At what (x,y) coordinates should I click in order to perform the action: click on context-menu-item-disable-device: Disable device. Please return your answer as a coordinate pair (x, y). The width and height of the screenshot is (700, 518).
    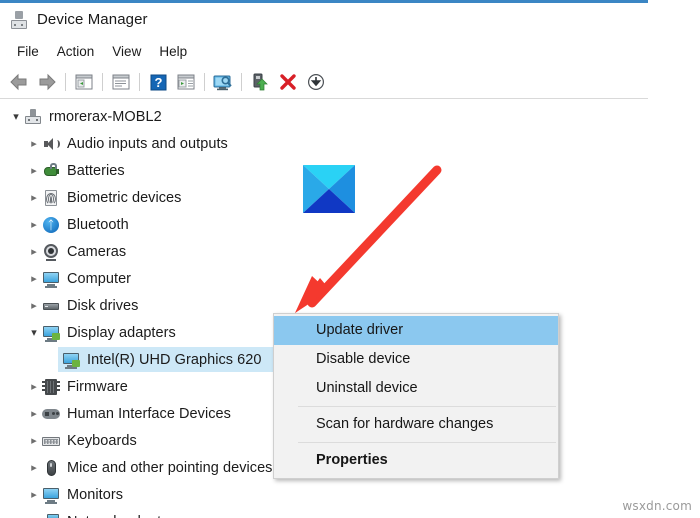
    Looking at the image, I should click on (416, 359).